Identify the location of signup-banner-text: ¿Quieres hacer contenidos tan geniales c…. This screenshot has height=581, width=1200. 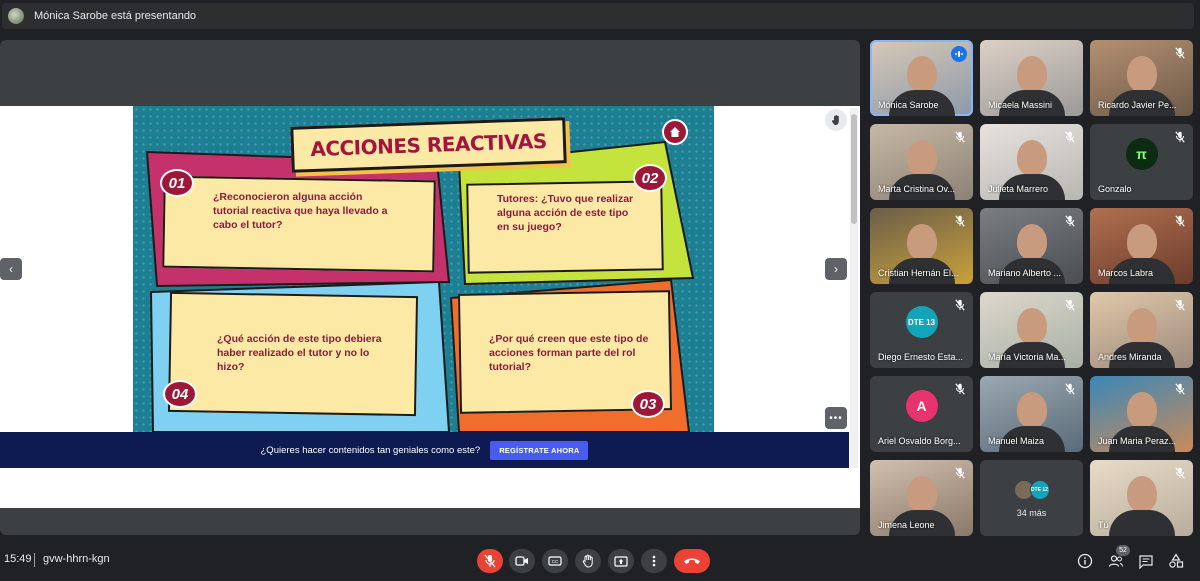
(370, 450).